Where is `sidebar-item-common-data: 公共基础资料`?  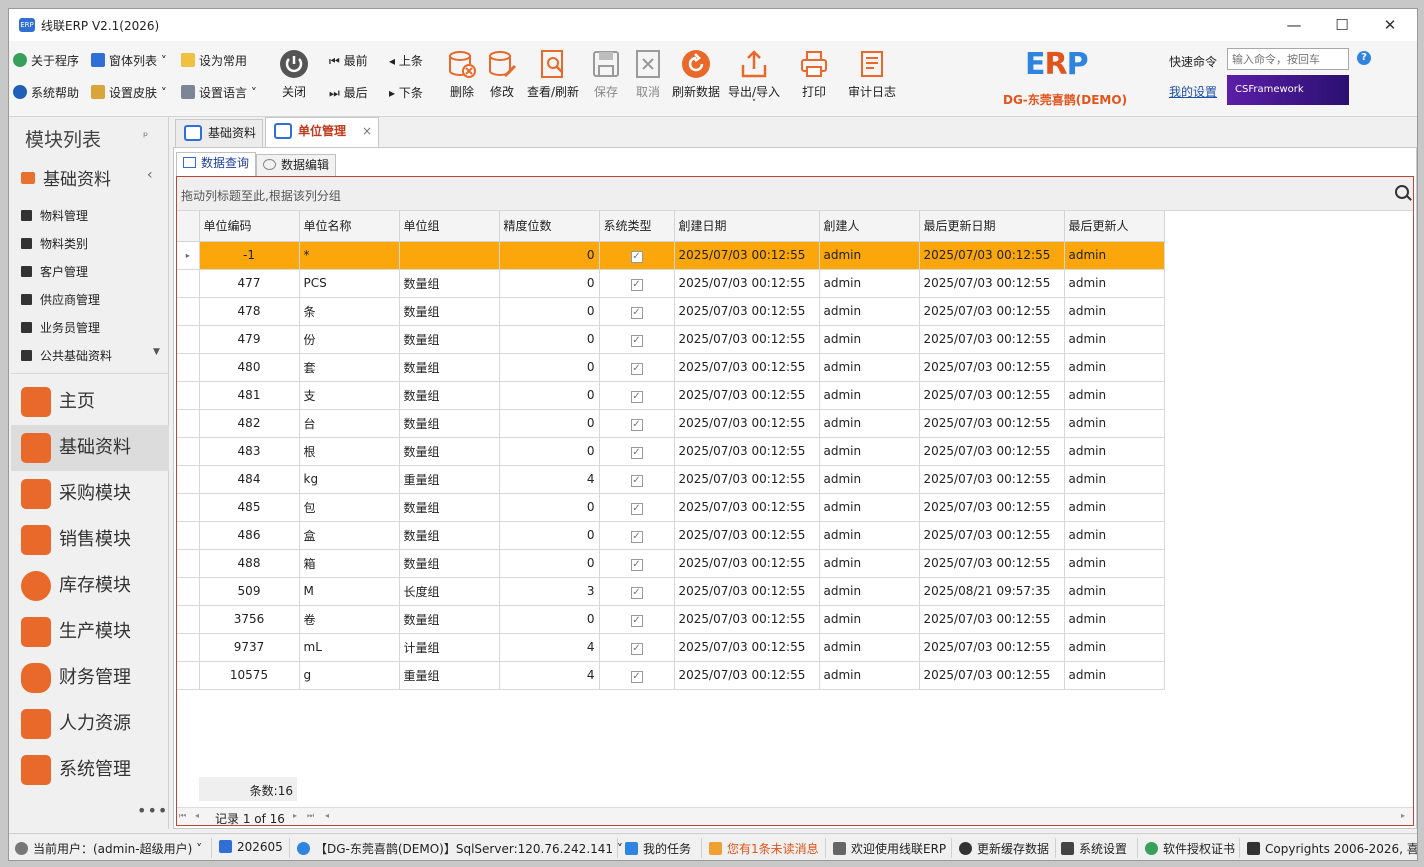 sidebar-item-common-data: 公共基础资料 is located at coordinates (66, 355).